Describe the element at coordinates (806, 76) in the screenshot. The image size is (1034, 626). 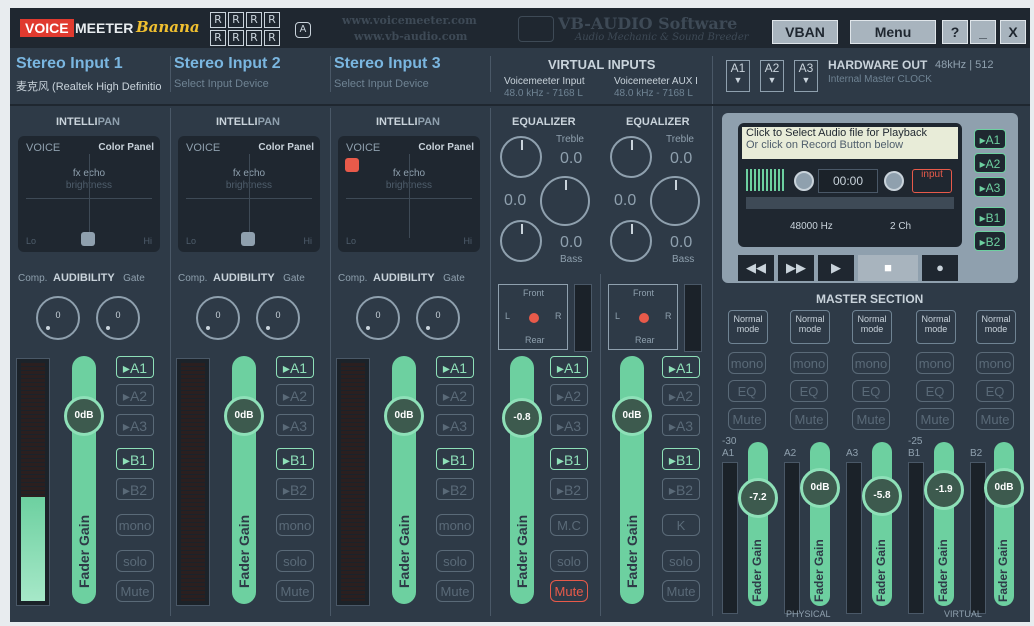
I see `hw-out-a3-select: A3 ▼` at that location.